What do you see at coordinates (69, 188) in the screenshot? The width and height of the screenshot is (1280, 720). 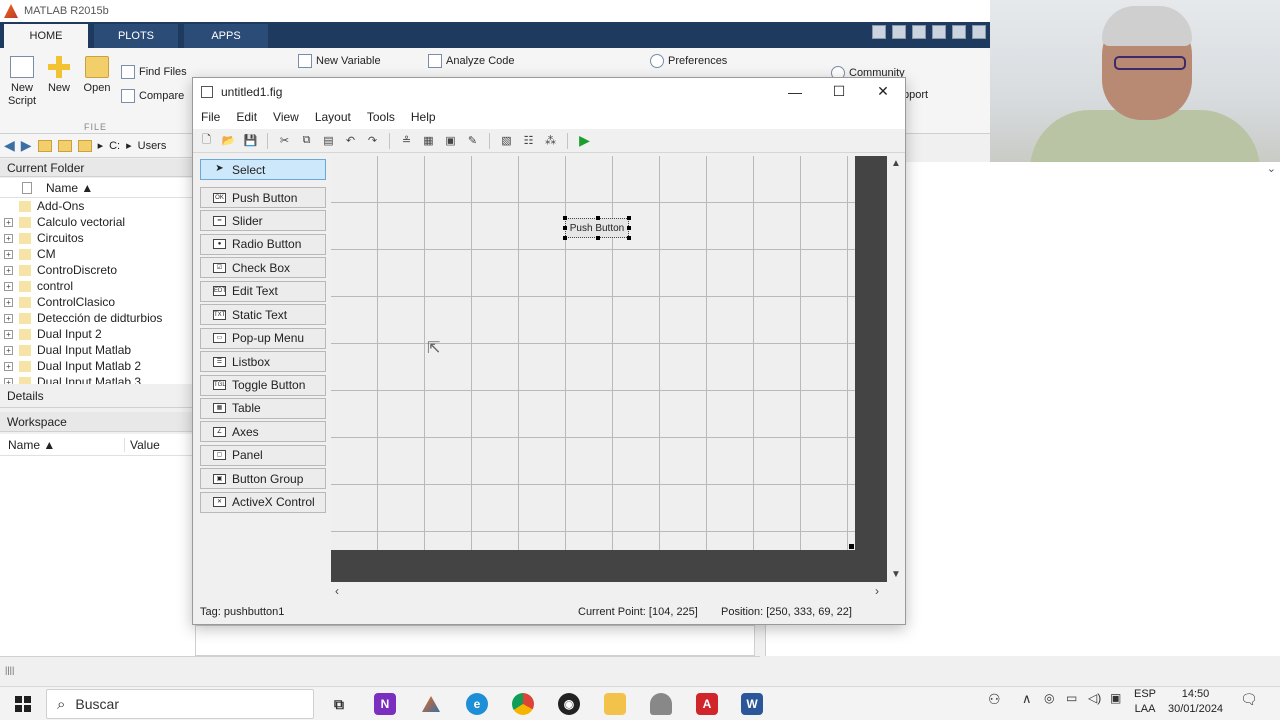 I see `cf-name-column: Name ▲` at bounding box center [69, 188].